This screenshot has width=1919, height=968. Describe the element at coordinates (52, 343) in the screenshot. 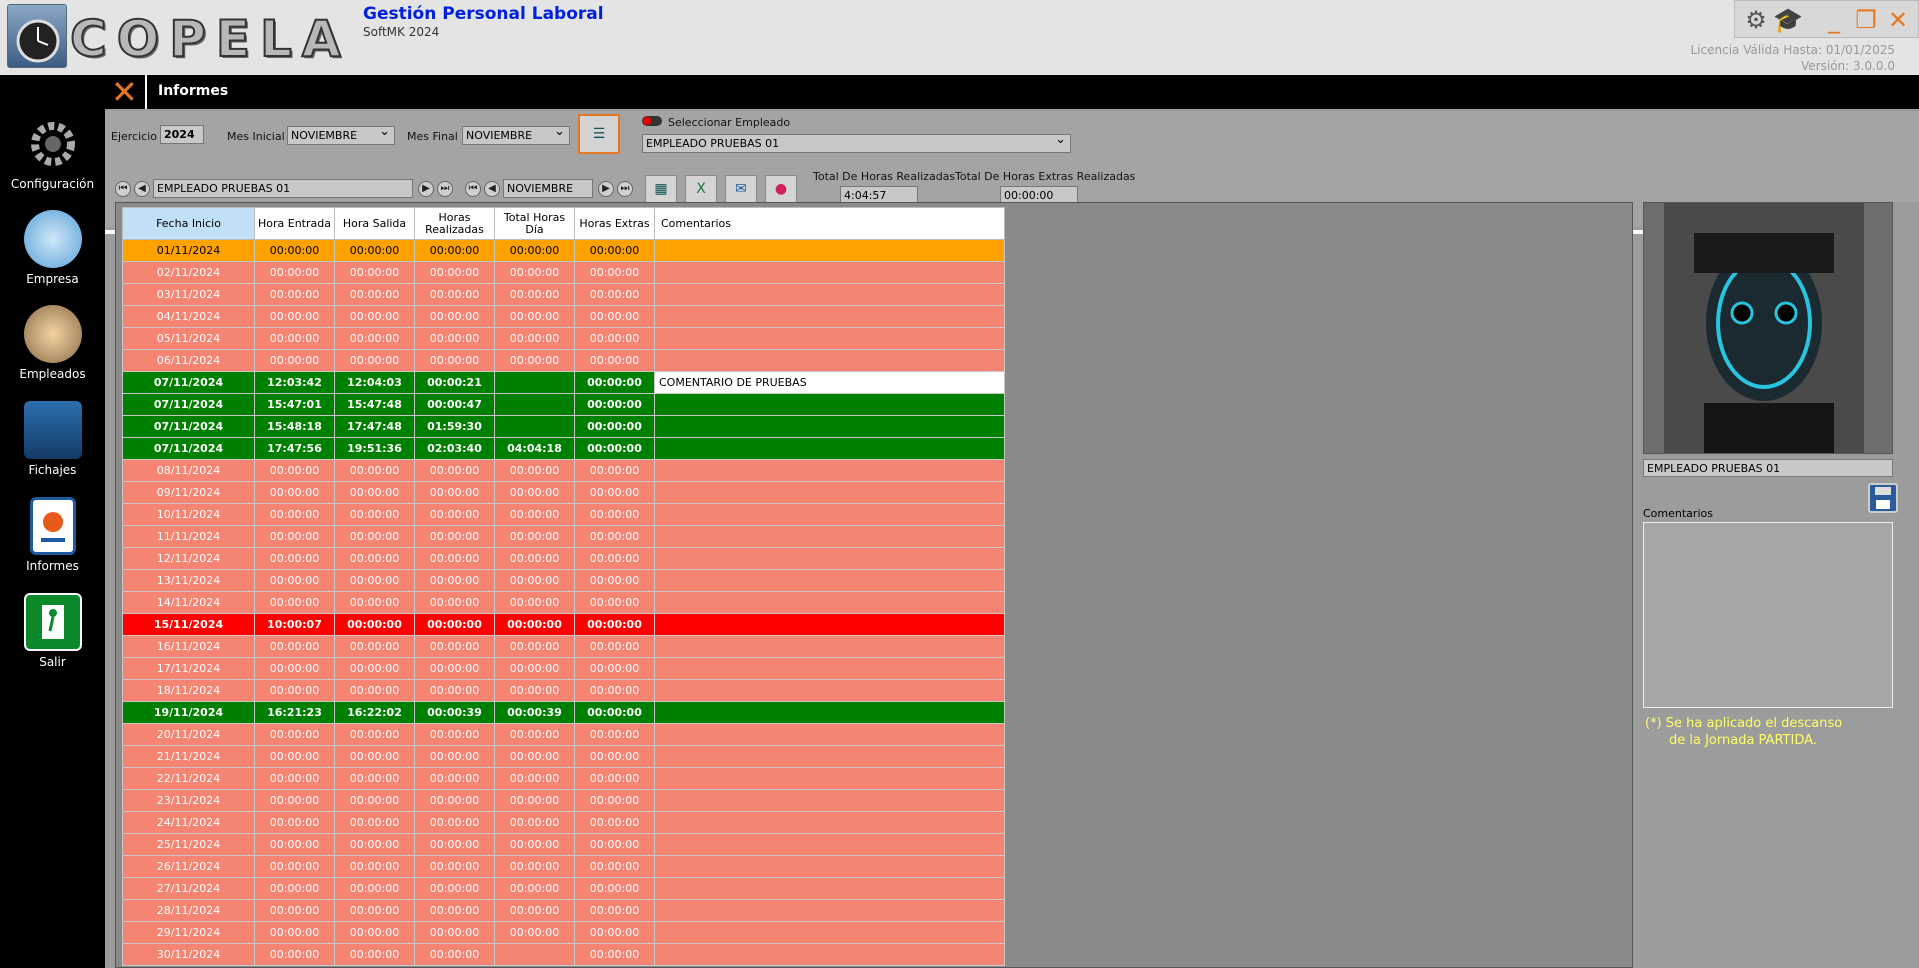

I see `sidebar-item-empleados: Empleados` at that location.